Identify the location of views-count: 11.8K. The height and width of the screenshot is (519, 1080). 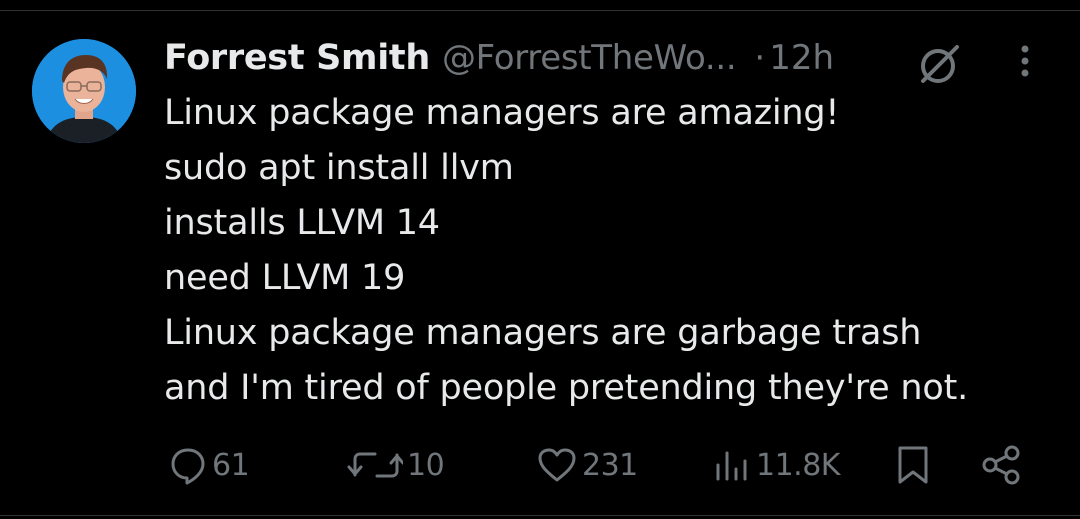
(798, 465).